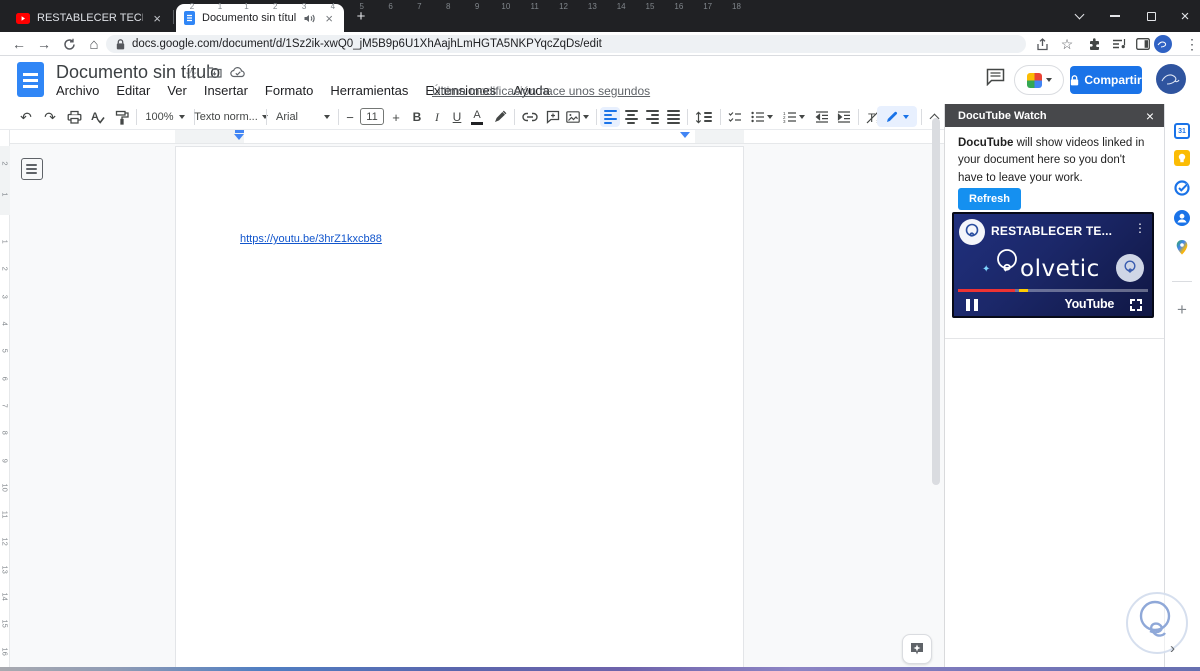 The height and width of the screenshot is (671, 1200). What do you see at coordinates (1172, 648) in the screenshot?
I see `collapse-panel-icon: ›` at bounding box center [1172, 648].